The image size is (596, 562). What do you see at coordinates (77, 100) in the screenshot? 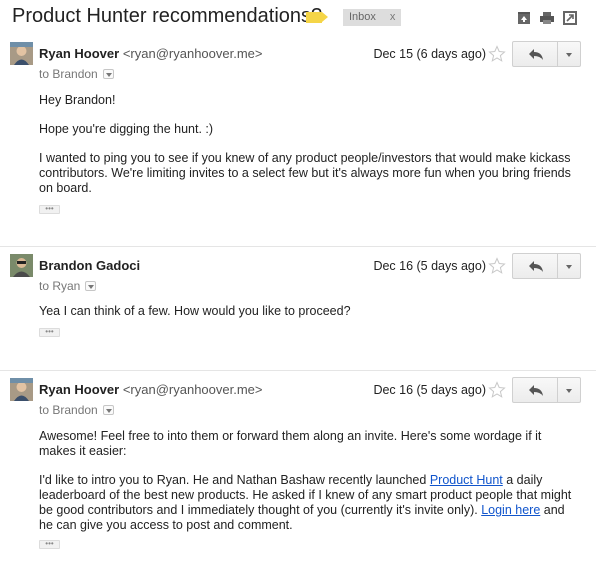
I see `body-paragraph: Hey Brandon!` at bounding box center [77, 100].